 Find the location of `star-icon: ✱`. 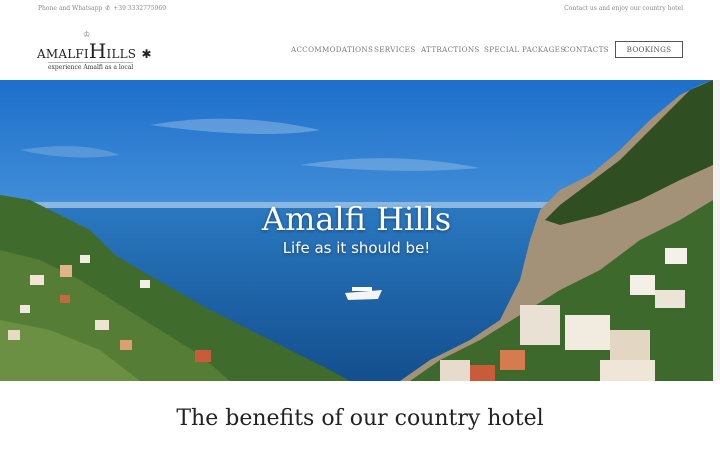

star-icon: ✱ is located at coordinates (146, 54).